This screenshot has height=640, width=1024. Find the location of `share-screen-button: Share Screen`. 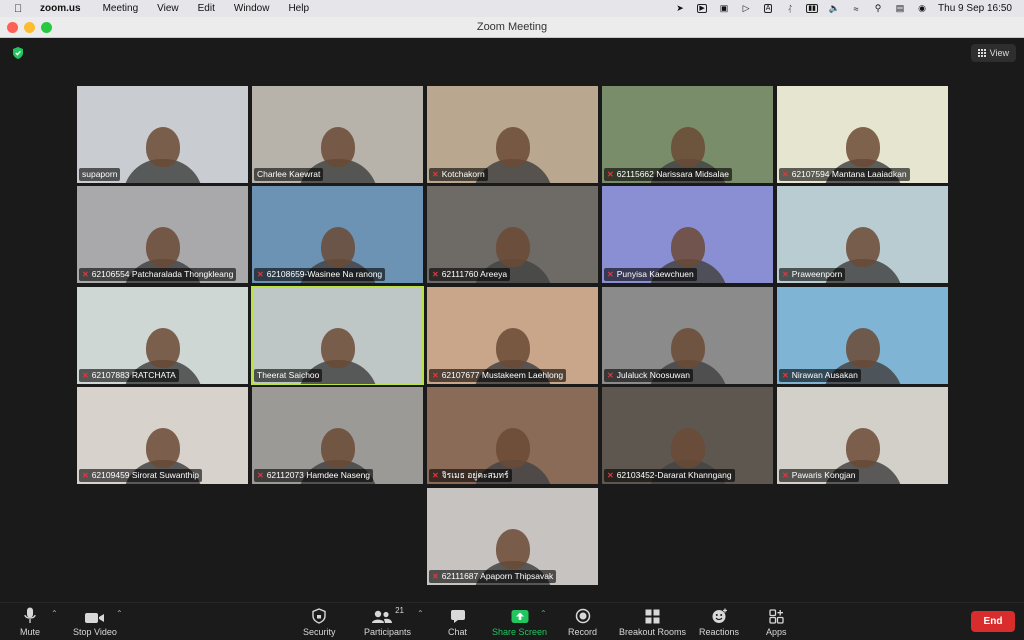

share-screen-button: Share Screen is located at coordinates (519, 621).